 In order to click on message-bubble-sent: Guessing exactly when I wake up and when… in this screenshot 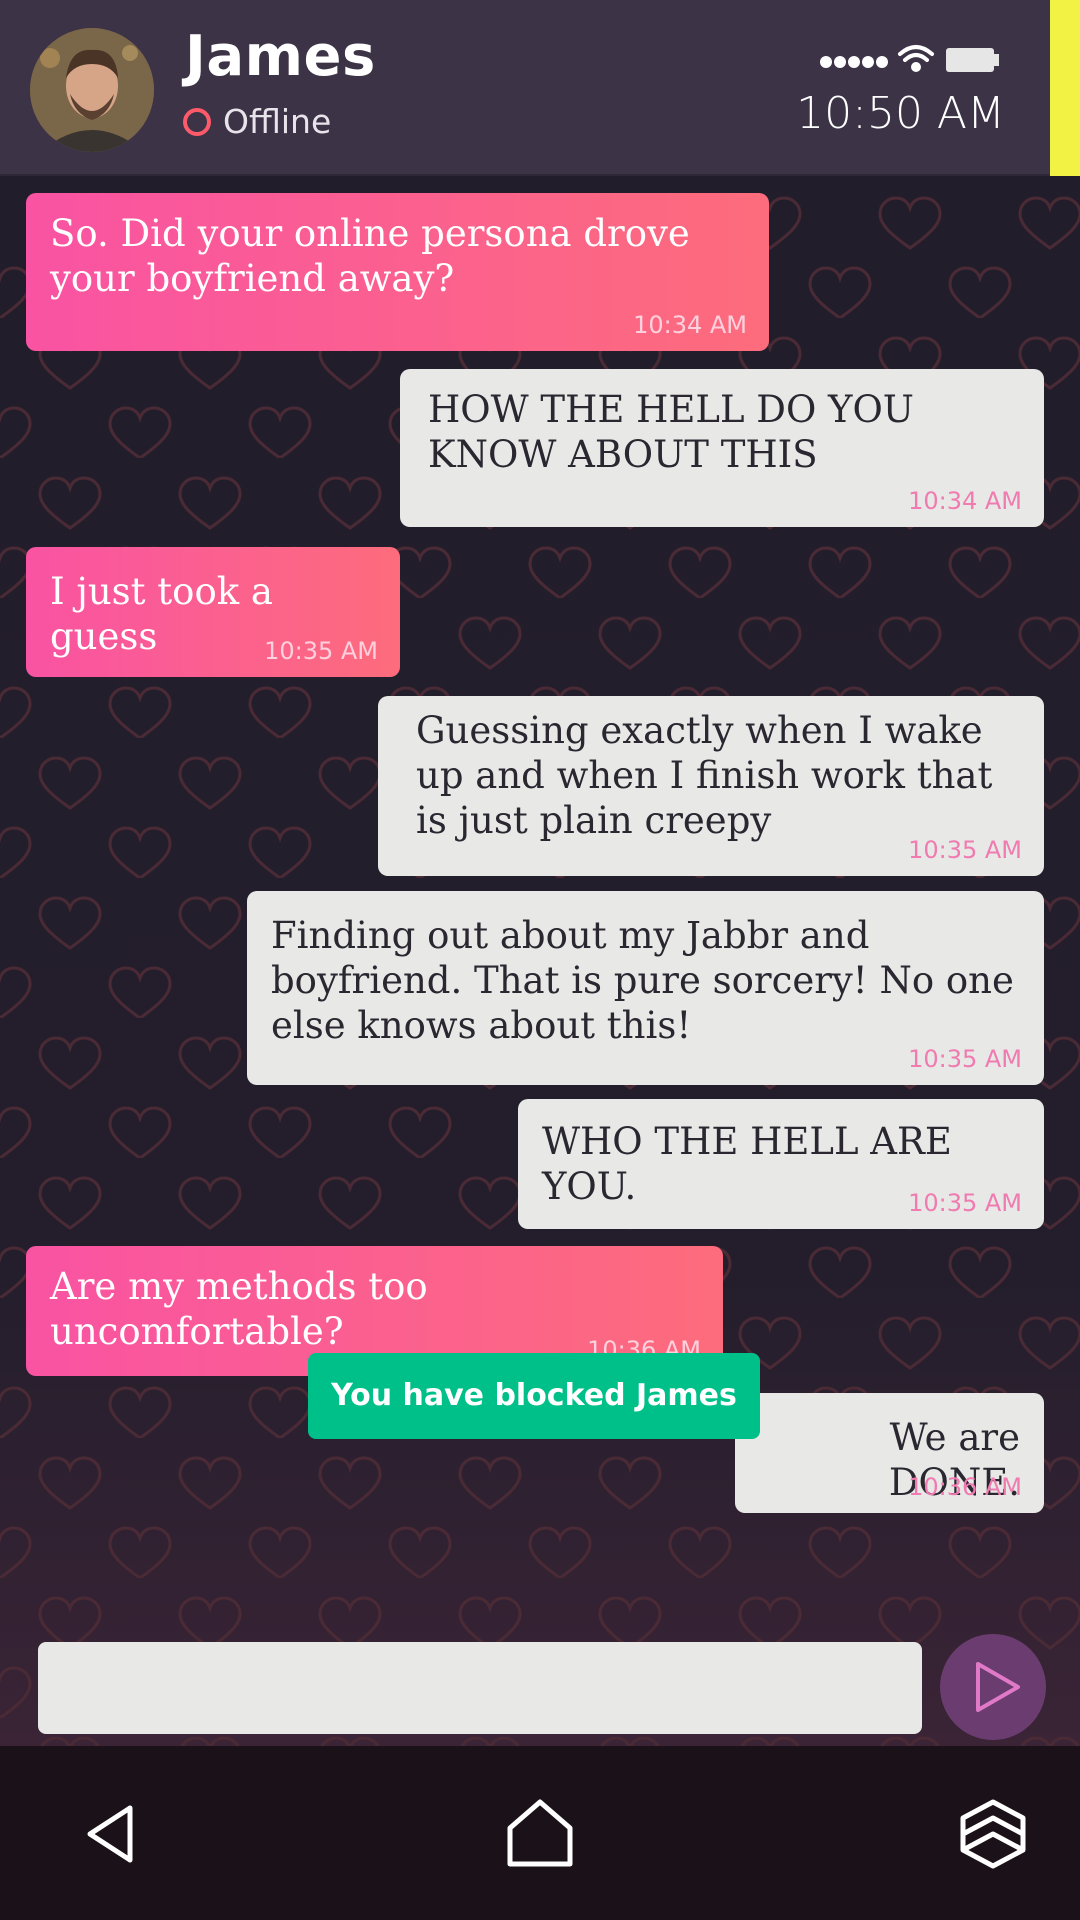, I will do `click(711, 786)`.